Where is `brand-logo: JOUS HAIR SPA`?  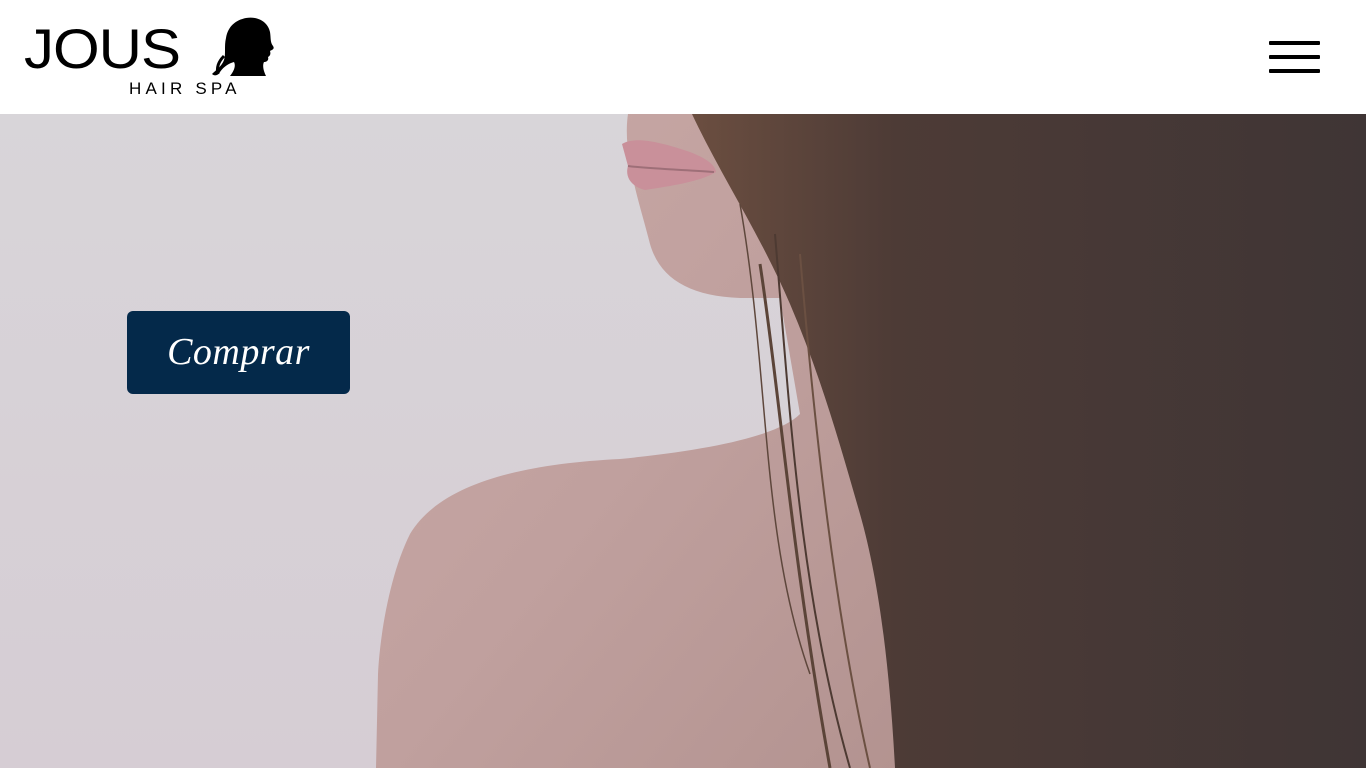
brand-logo: JOUS HAIR SPA is located at coordinates (155, 58).